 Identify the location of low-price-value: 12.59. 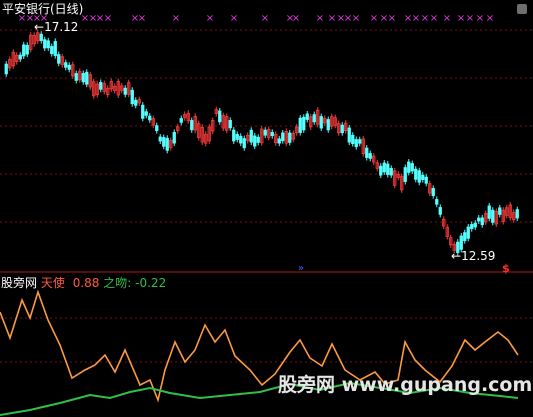
(478, 256).